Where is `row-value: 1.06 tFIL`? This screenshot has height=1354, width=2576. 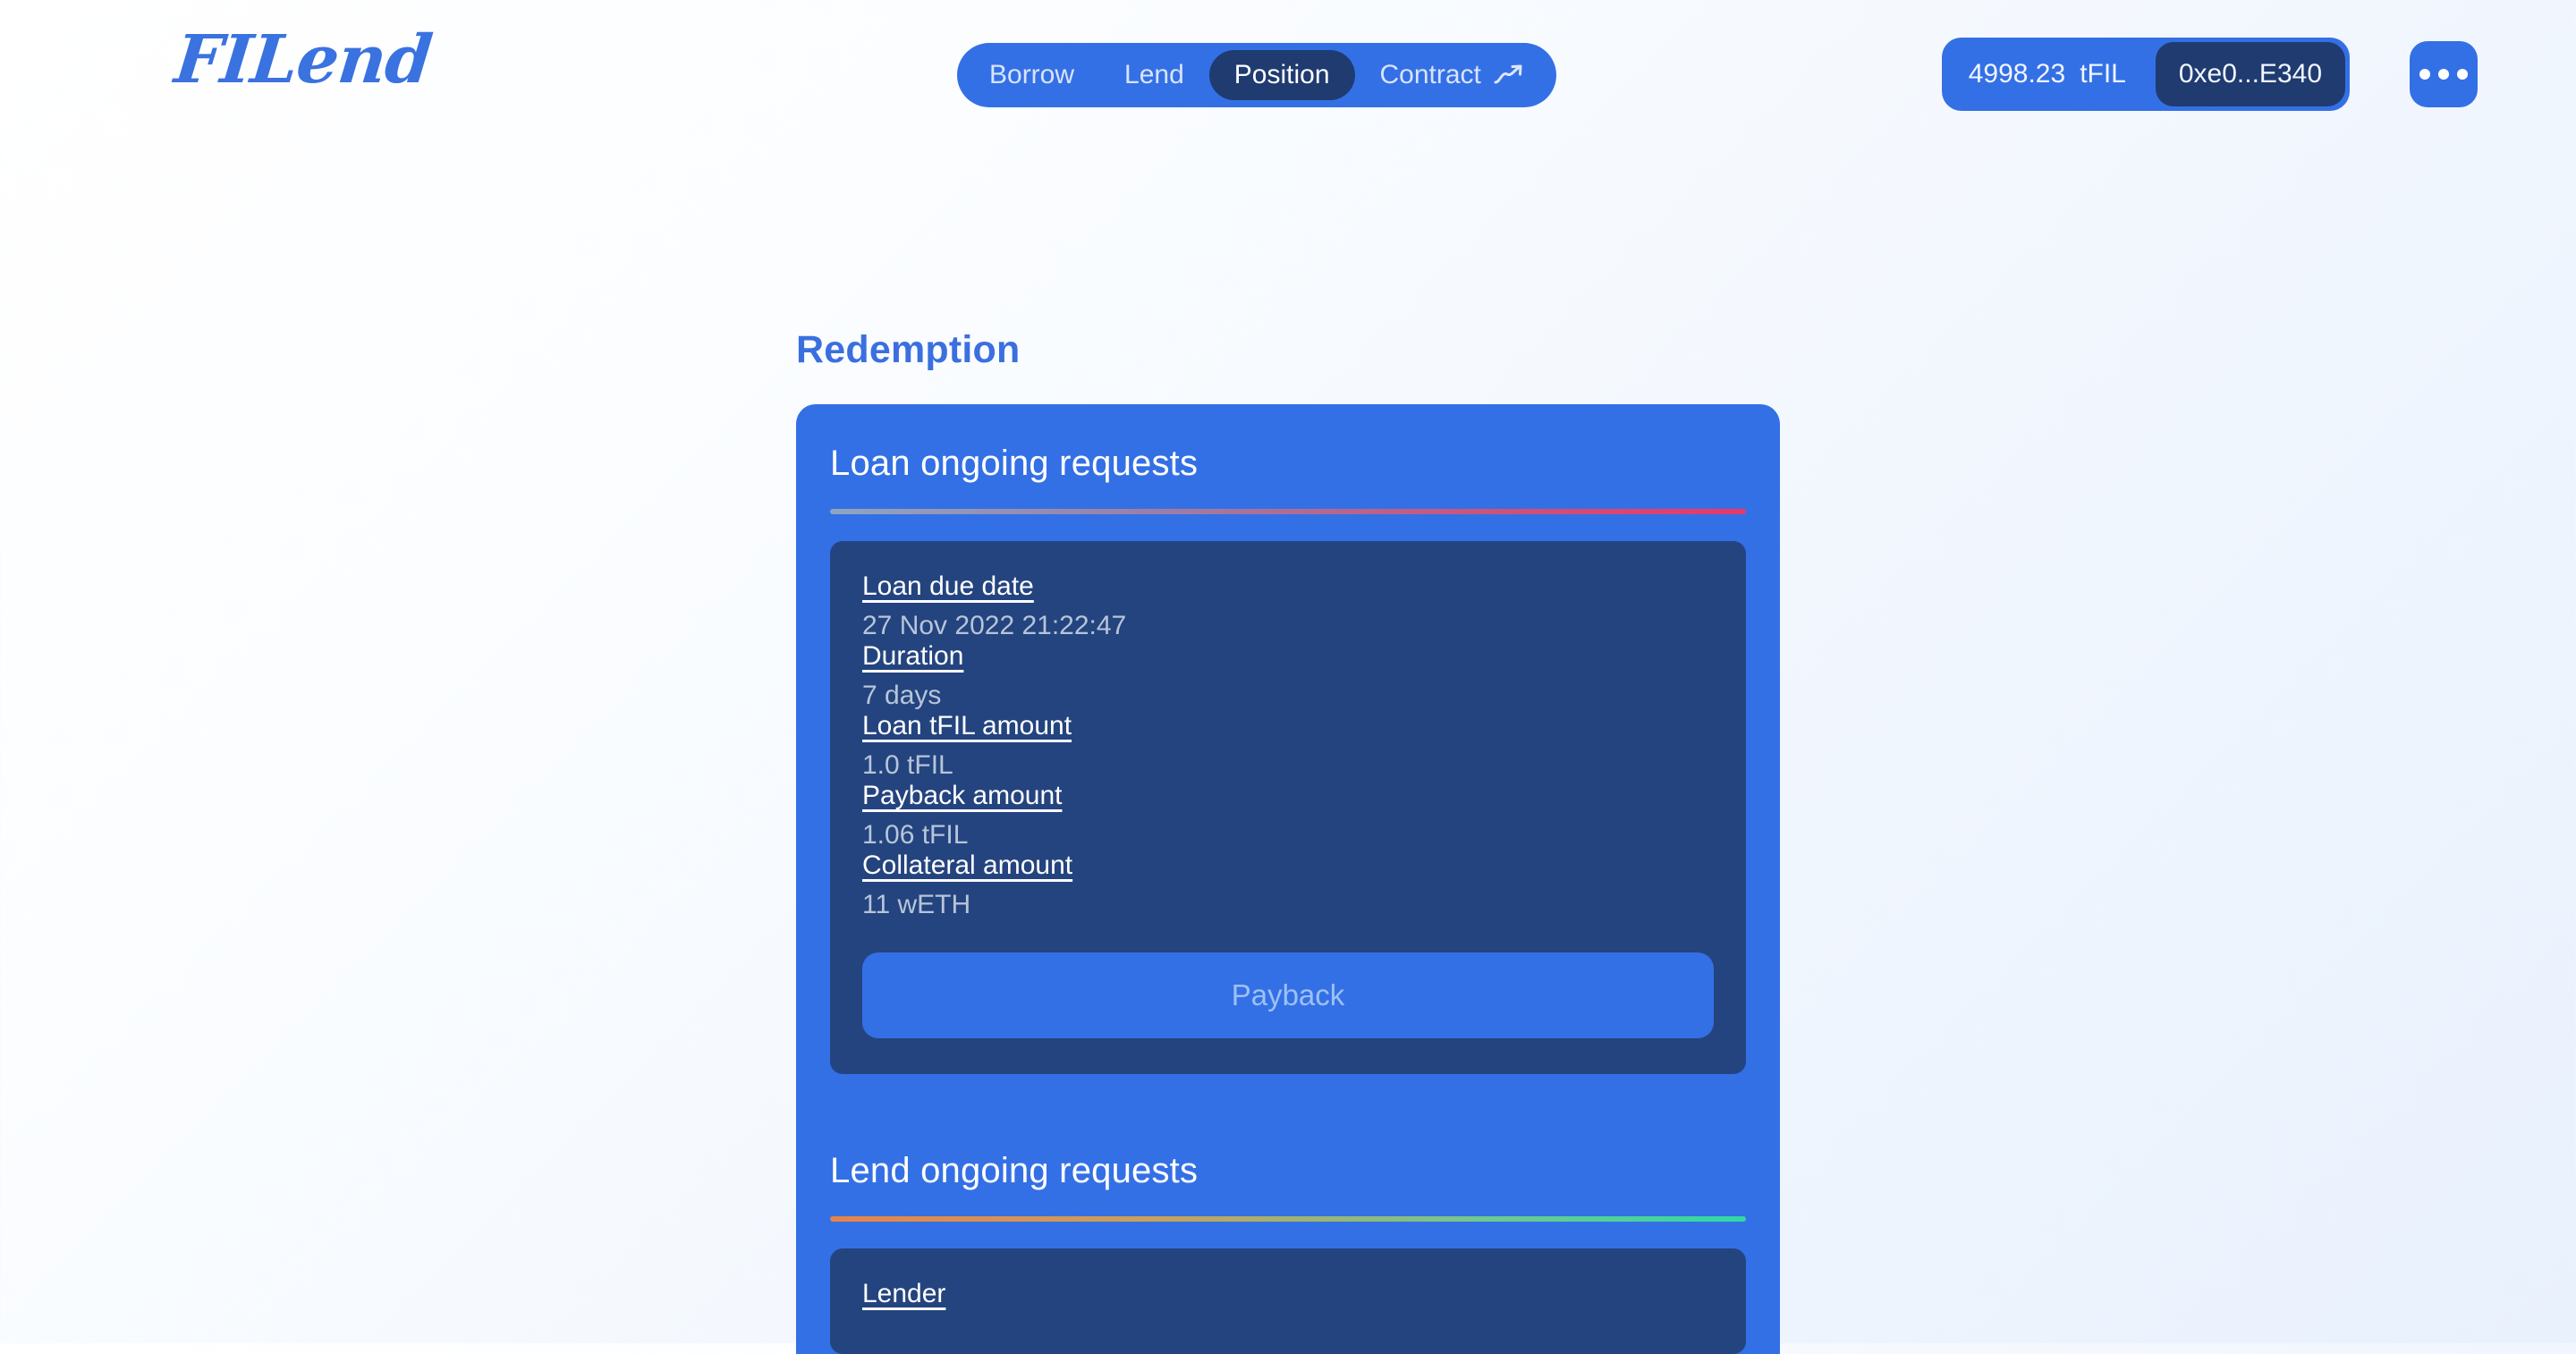
row-value: 1.06 tFIL is located at coordinates (915, 835).